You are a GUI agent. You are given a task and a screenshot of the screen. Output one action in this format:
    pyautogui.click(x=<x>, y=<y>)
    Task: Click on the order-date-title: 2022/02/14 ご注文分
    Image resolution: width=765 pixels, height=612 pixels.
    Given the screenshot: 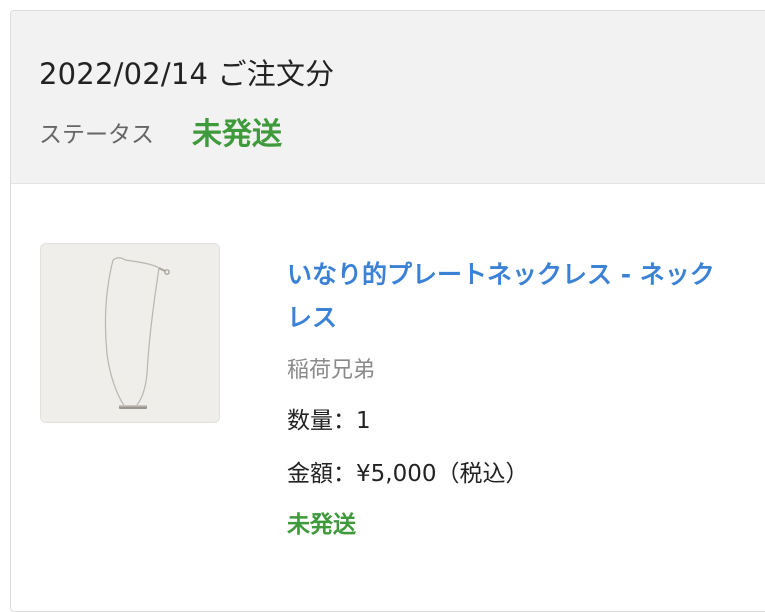 What is the action you would take?
    pyautogui.click(x=187, y=74)
    